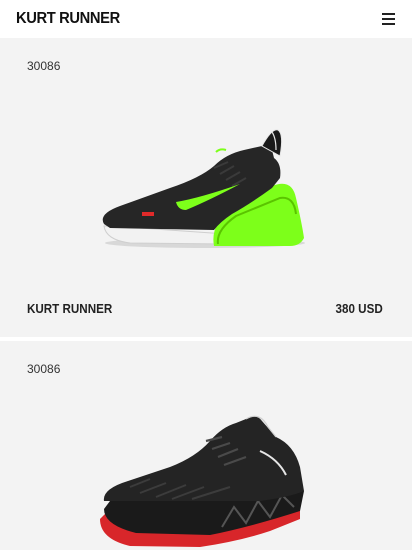 Image resolution: width=412 pixels, height=550 pixels. I want to click on product-footer: KURT RUNNER 380 USD, so click(205, 309).